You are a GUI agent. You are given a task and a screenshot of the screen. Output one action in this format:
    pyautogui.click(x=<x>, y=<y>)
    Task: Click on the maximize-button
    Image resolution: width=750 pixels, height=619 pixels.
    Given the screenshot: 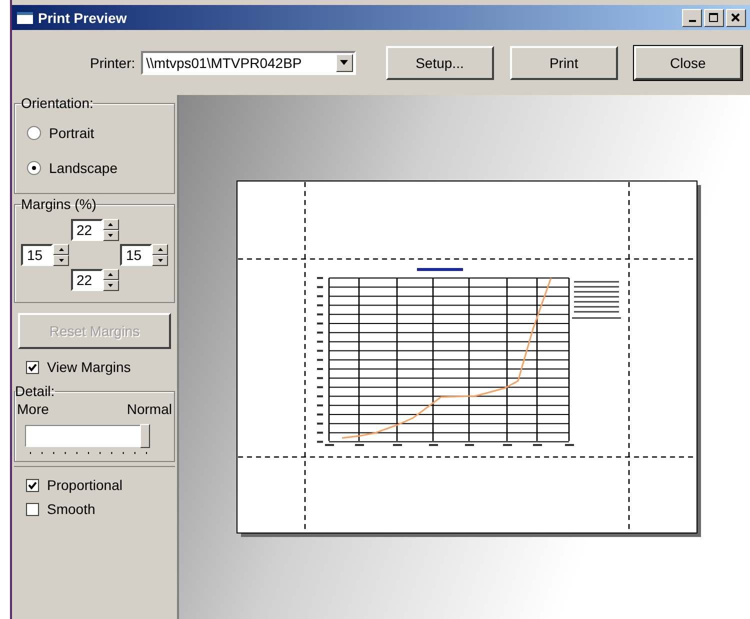 What is the action you would take?
    pyautogui.click(x=714, y=17)
    